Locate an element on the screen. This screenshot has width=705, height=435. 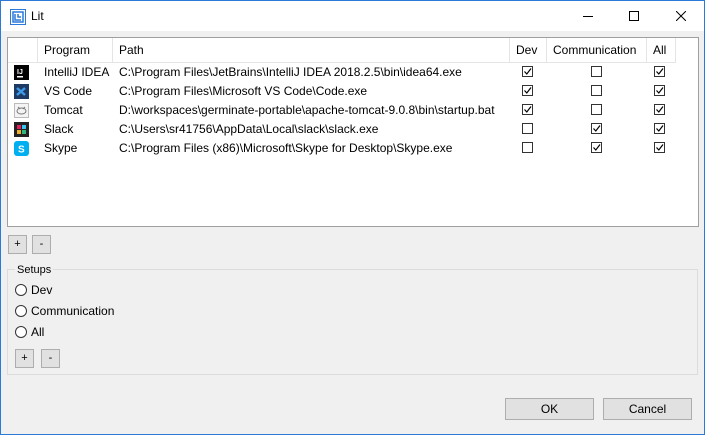
program-name: IntelliJ IDEA is located at coordinates (77, 72).